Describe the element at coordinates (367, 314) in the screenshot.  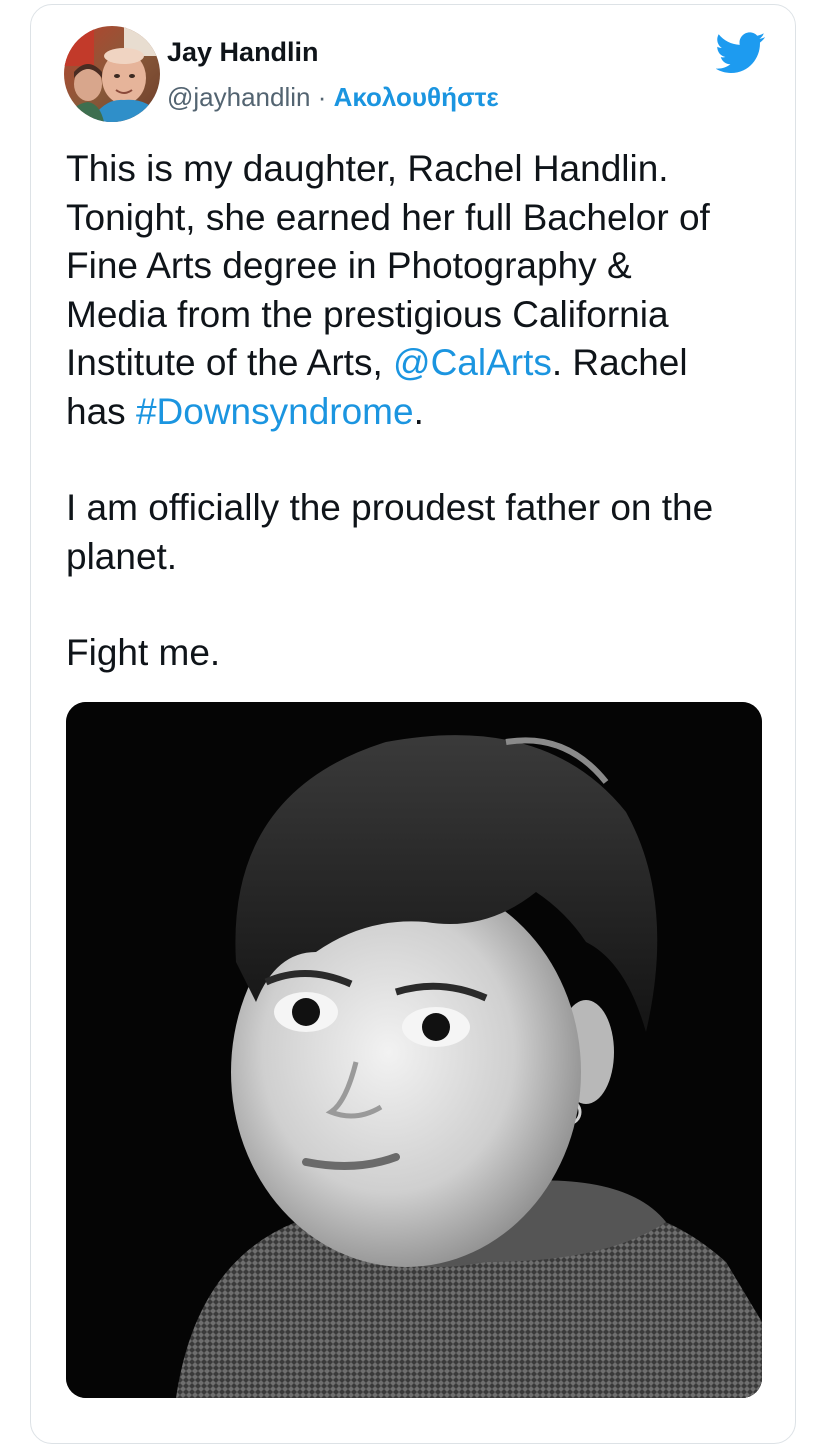
I see `tweet-line: Media from the prestigious California` at that location.